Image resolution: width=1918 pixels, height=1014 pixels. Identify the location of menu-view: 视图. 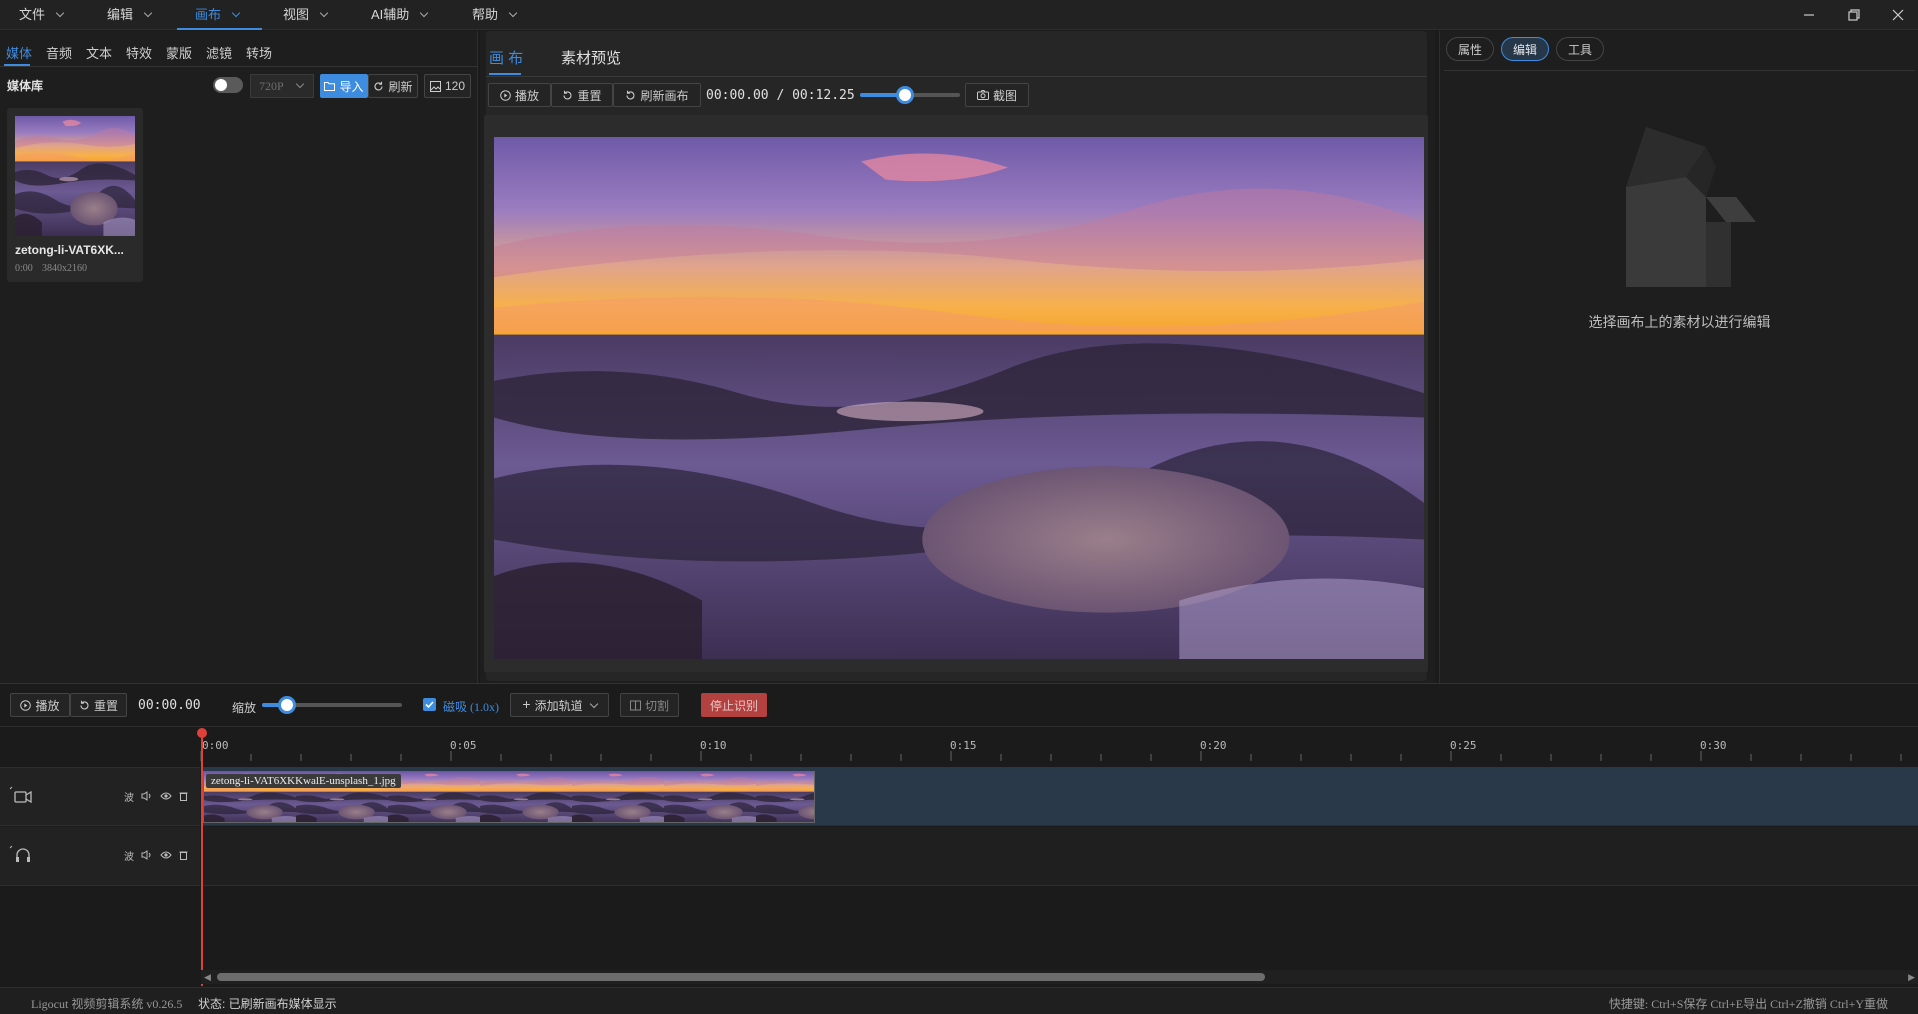
(306, 15).